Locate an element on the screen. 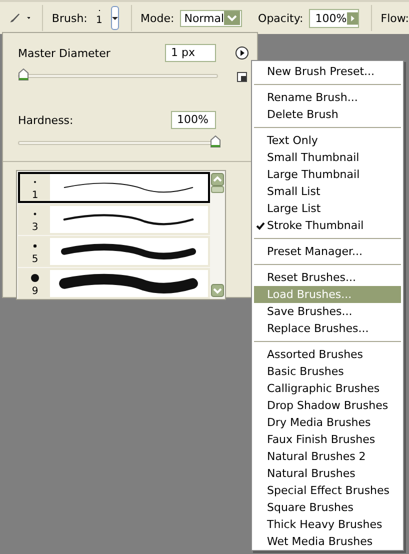 This screenshot has height=554, width=409. brush-preset: 5 is located at coordinates (114, 251).